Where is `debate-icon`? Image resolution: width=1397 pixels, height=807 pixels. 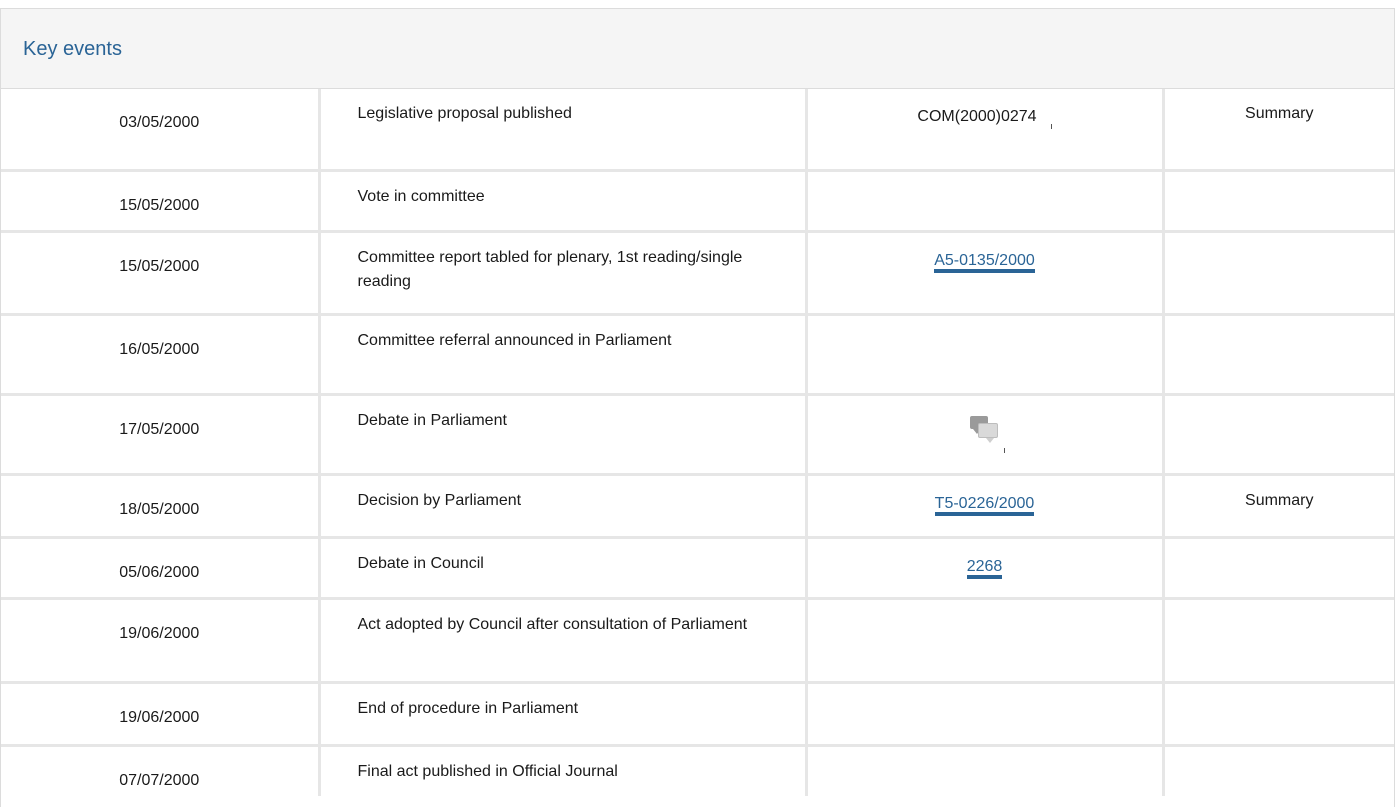
debate-icon is located at coordinates (987, 434).